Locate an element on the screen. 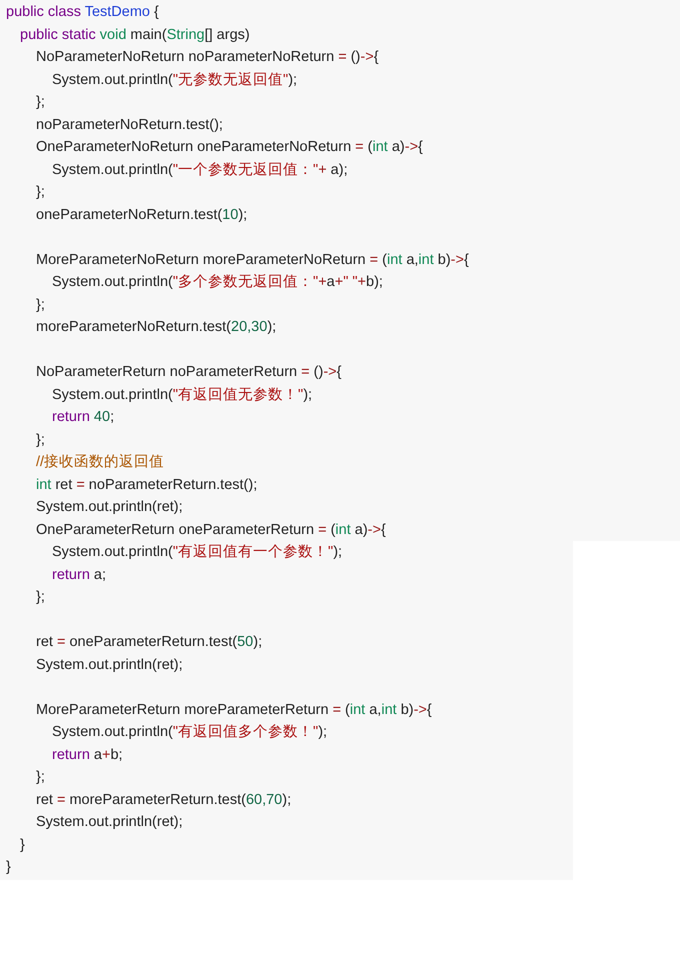 This screenshot has height=979, width=680. code-line: int ret = noParameterReturn.test(); is located at coordinates (147, 484).